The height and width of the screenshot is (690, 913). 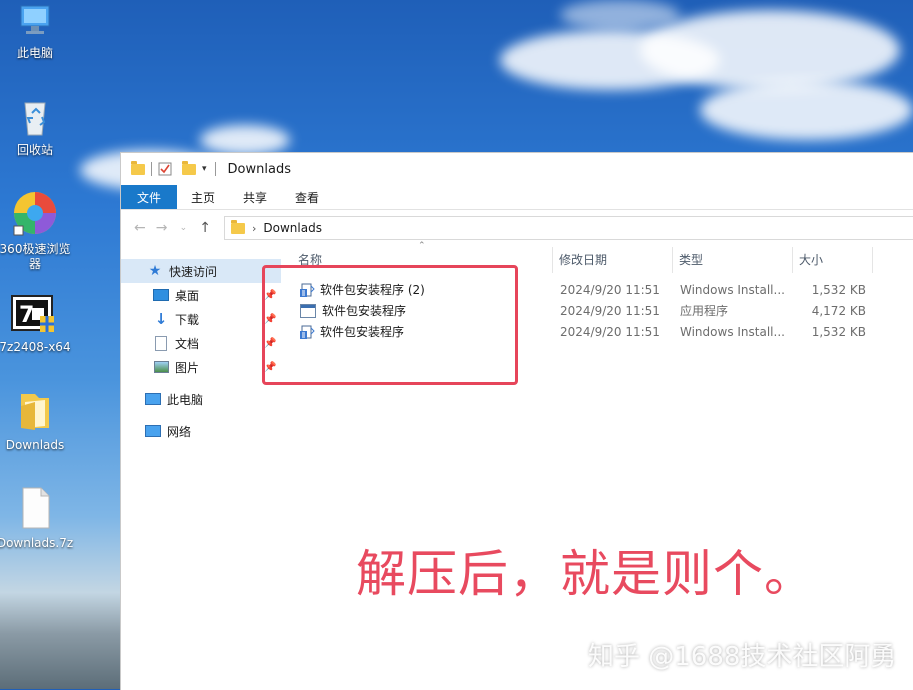 I want to click on annotation-text: 解压后，就是则个。, so click(x=585, y=574).